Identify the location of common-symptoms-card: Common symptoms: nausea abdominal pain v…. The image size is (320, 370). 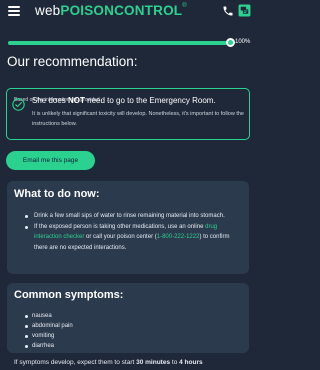
(128, 318).